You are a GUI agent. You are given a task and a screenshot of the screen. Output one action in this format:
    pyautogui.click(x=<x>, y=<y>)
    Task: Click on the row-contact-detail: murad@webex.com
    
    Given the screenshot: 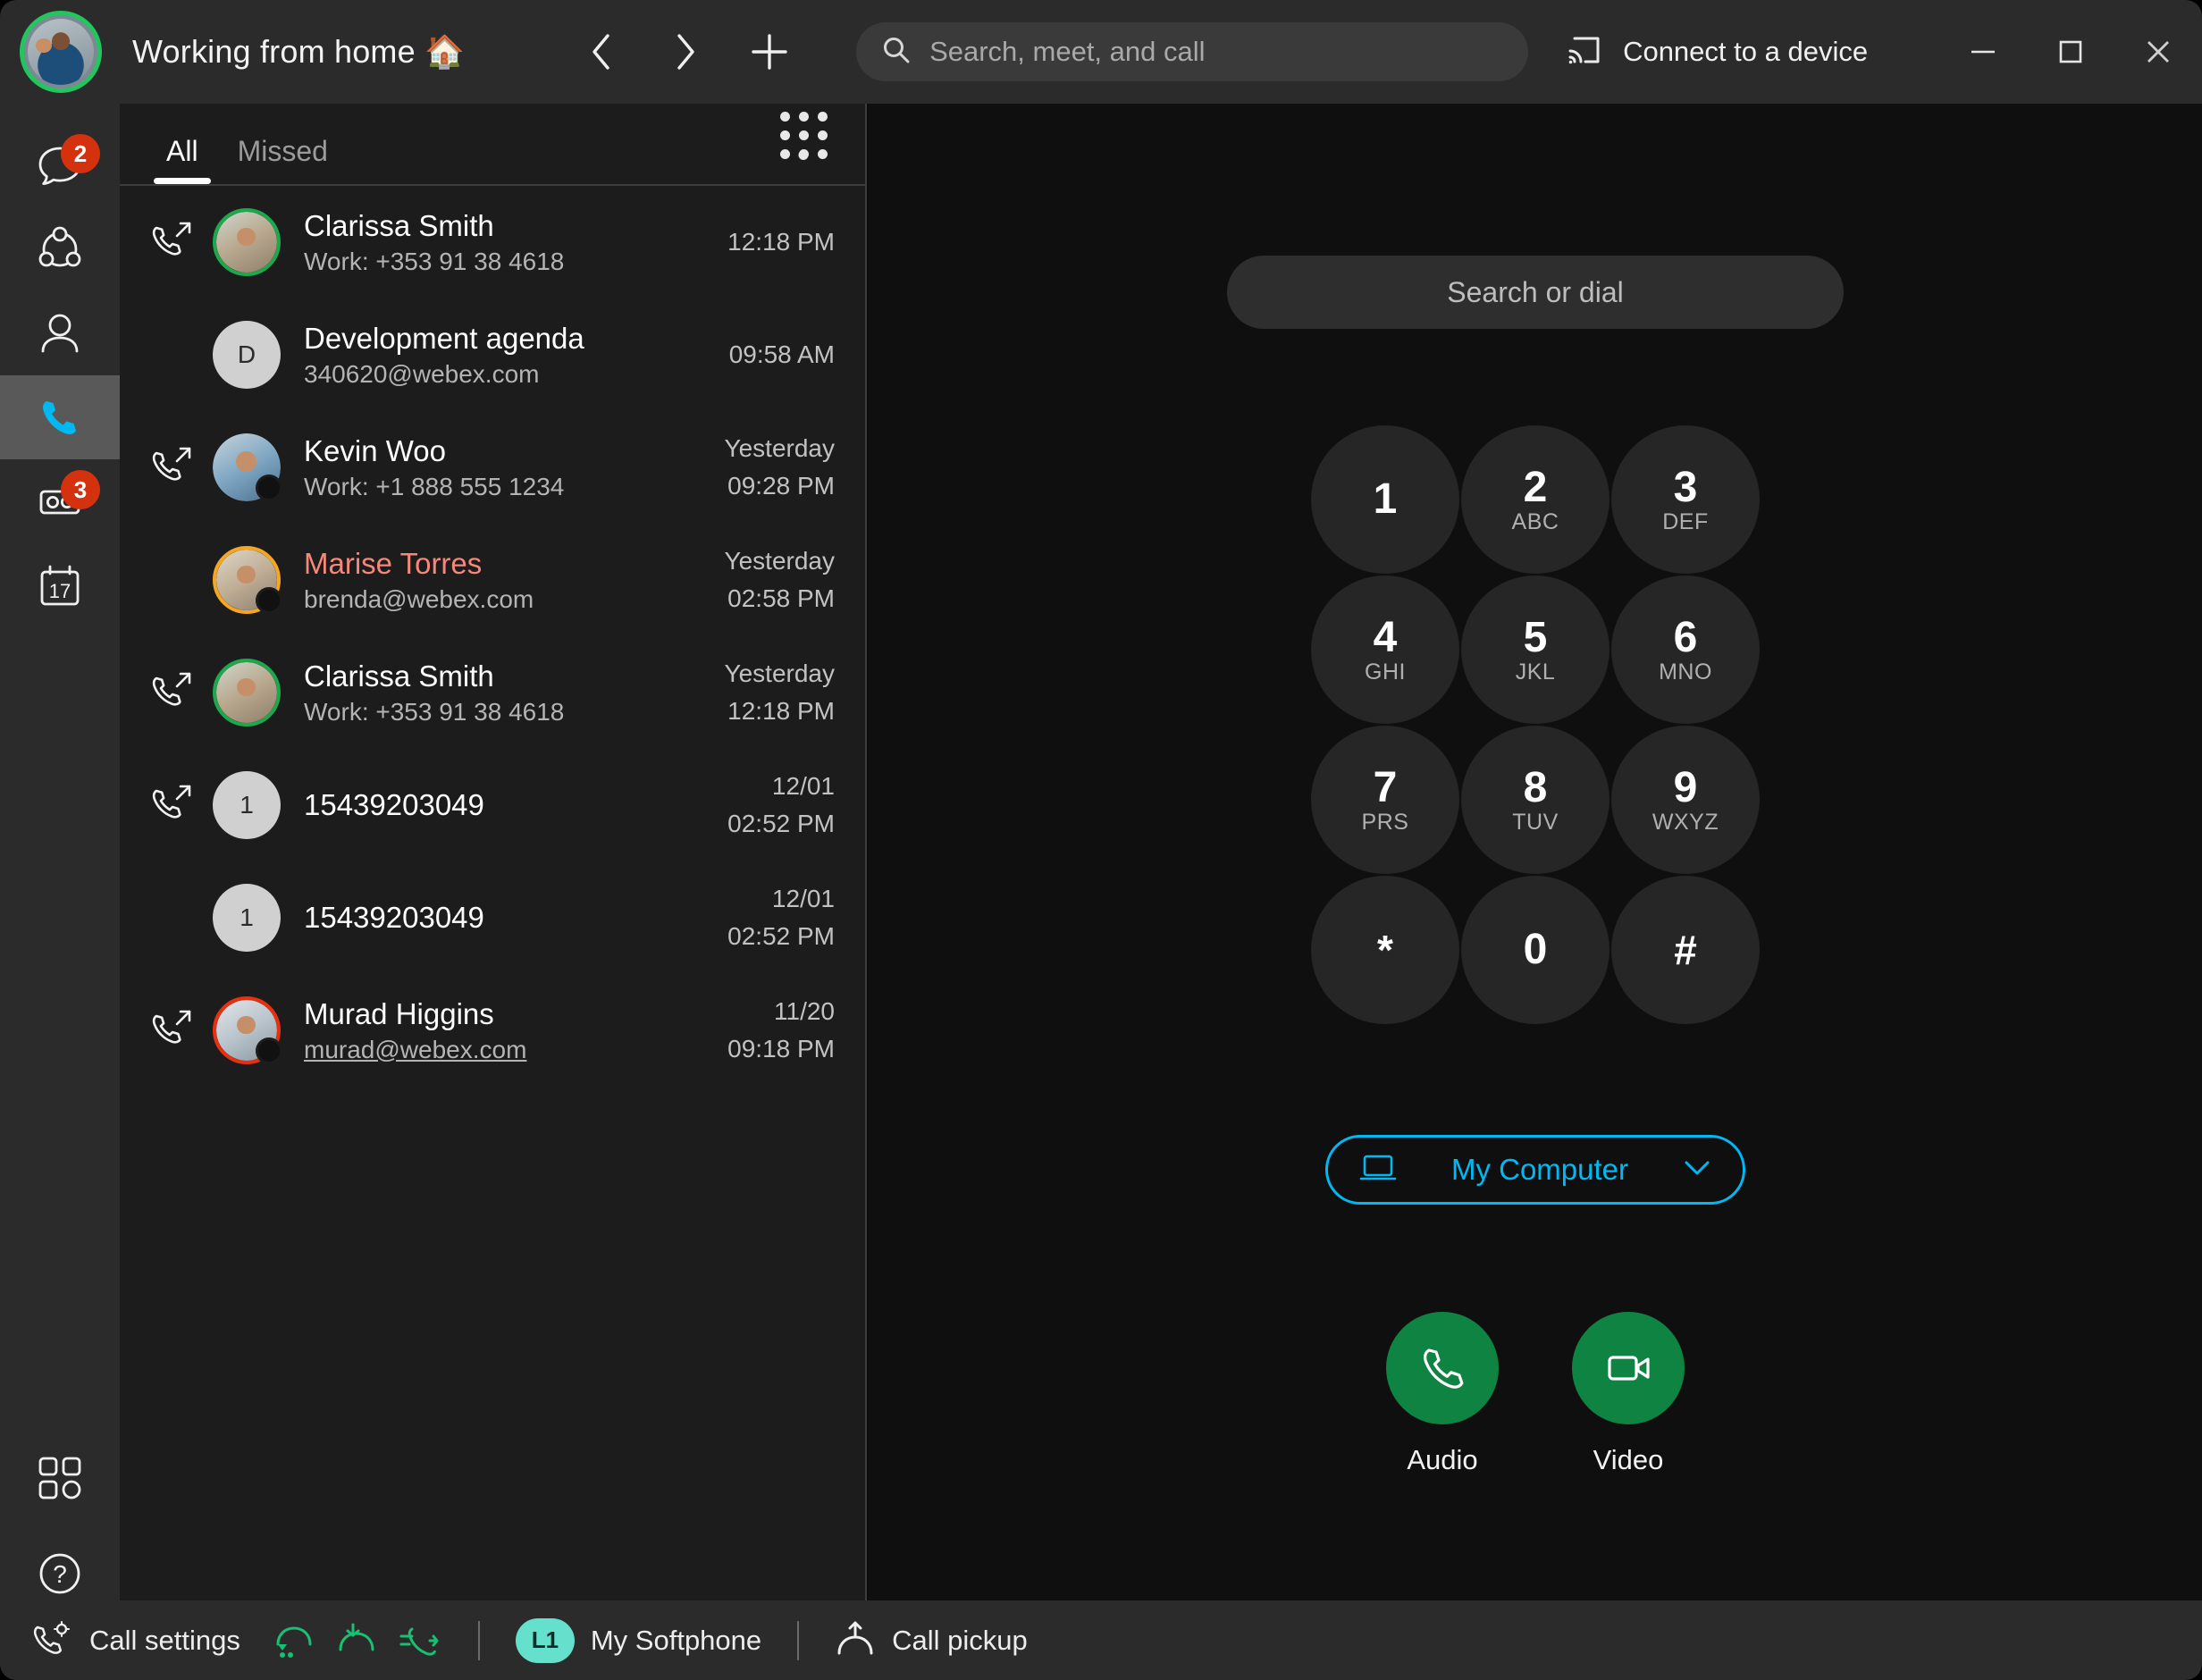 What is the action you would take?
    pyautogui.click(x=516, y=1050)
    